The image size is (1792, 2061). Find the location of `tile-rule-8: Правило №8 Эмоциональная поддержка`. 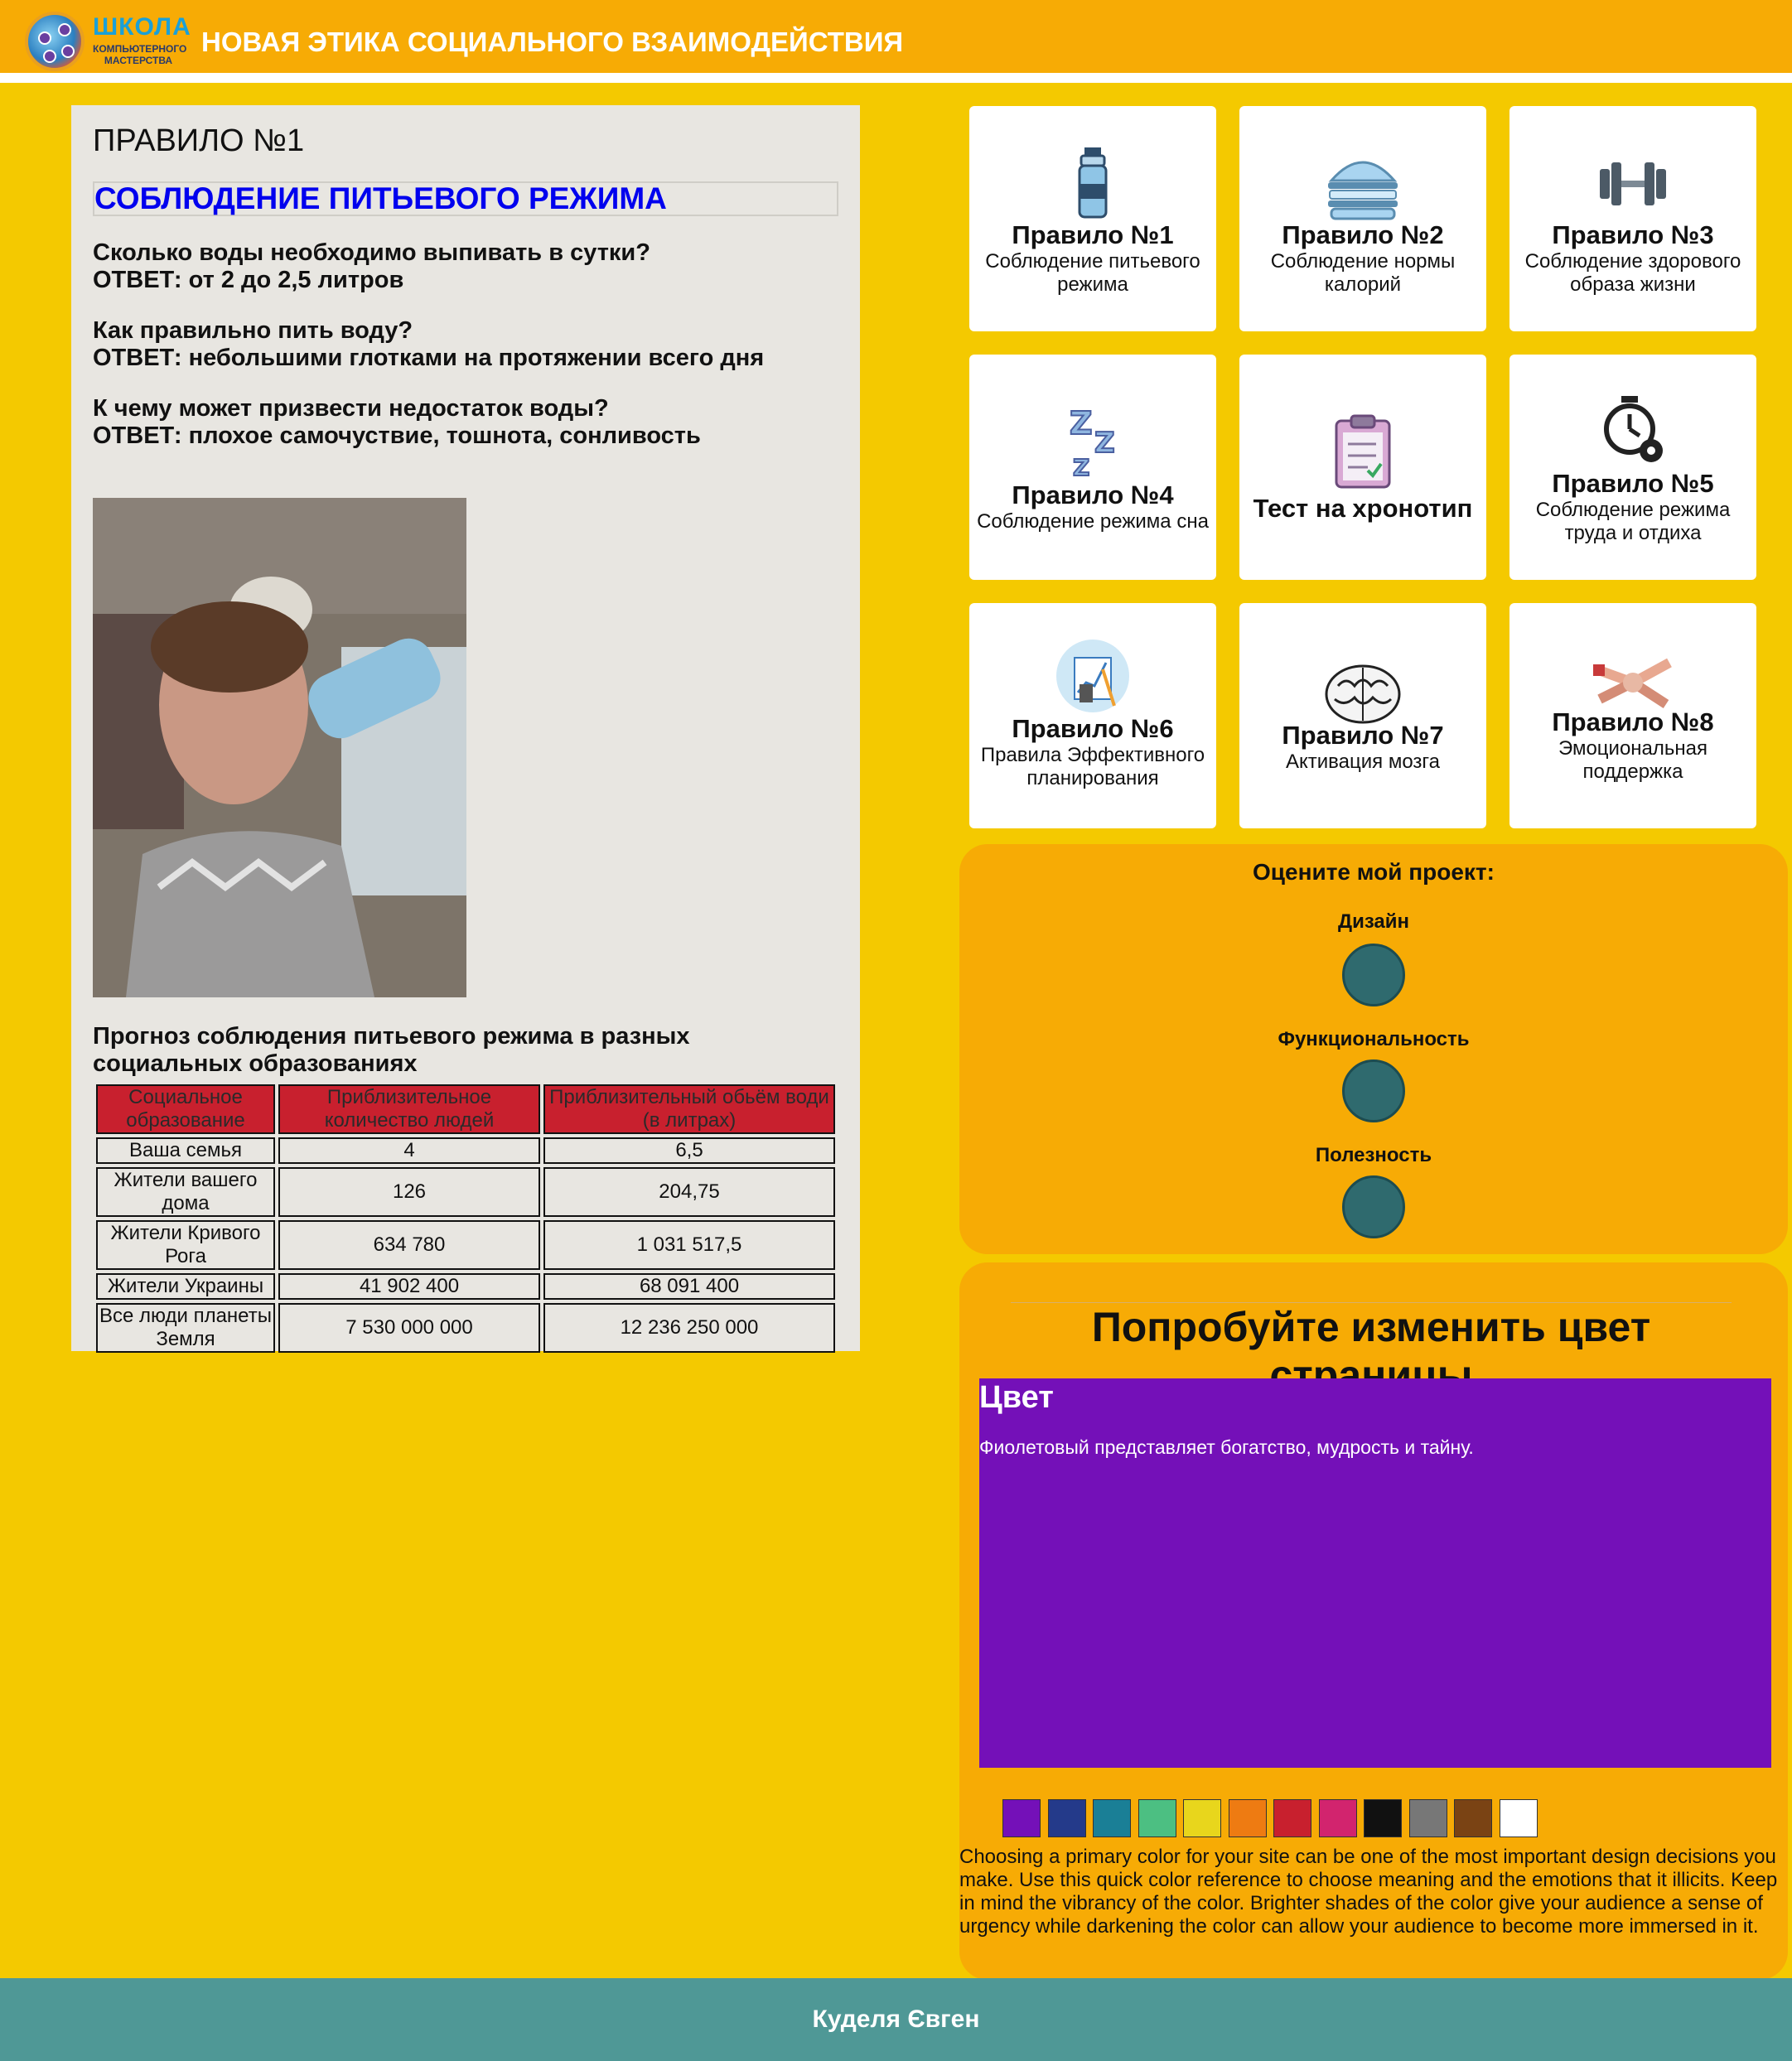

tile-rule-8: Правило №8 Эмоциональная поддержка is located at coordinates (1632, 716).